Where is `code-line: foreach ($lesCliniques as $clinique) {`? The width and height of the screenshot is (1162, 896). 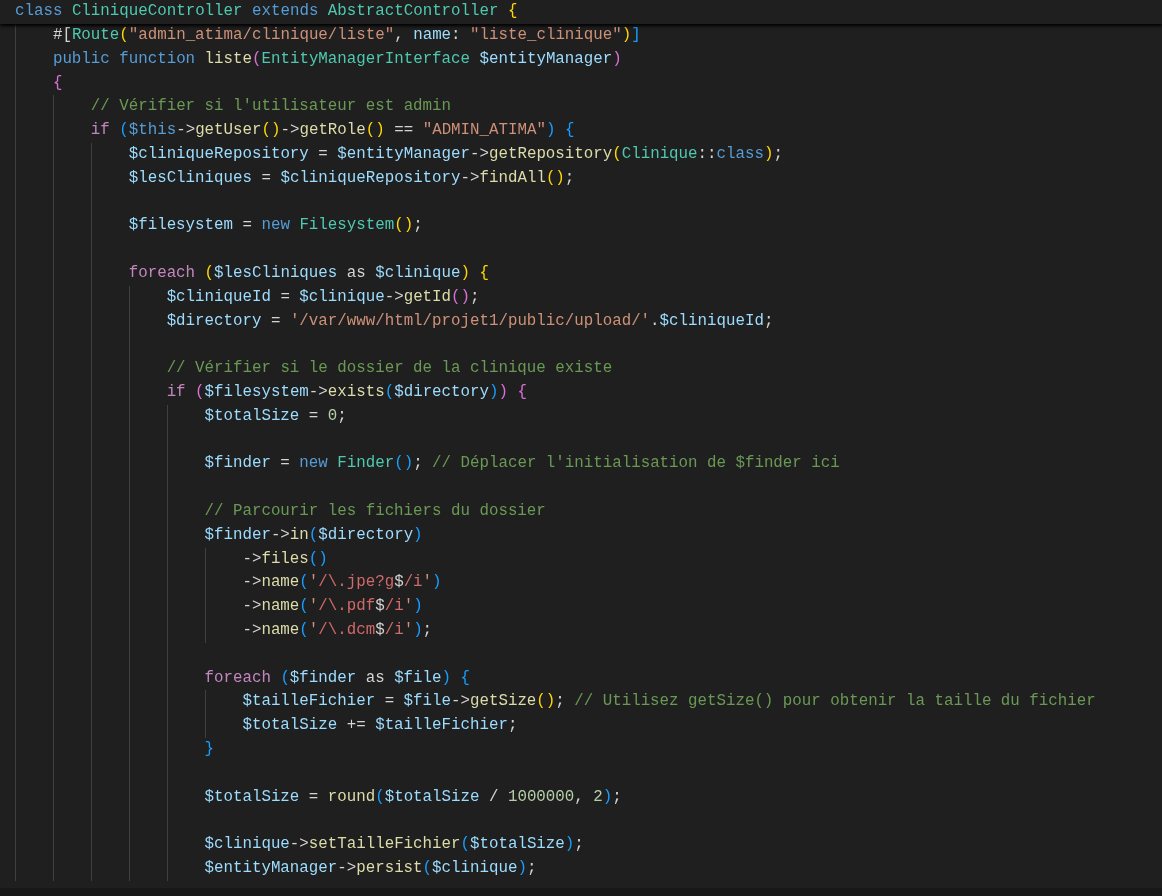
code-line: foreach ($lesCliniques as $clinique) { is located at coordinates (308, 273).